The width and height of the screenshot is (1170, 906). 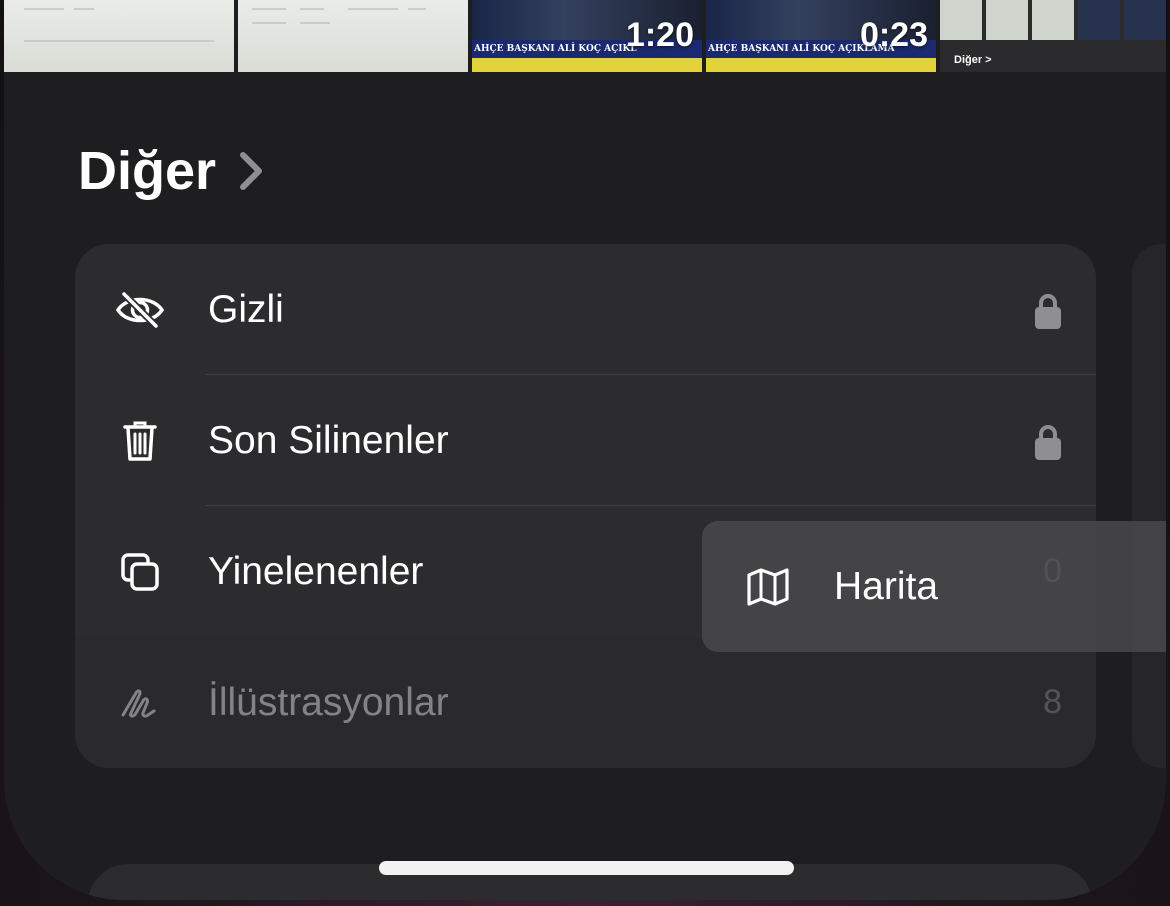 I want to click on pen-squiggle-icon, so click(x=140, y=703).